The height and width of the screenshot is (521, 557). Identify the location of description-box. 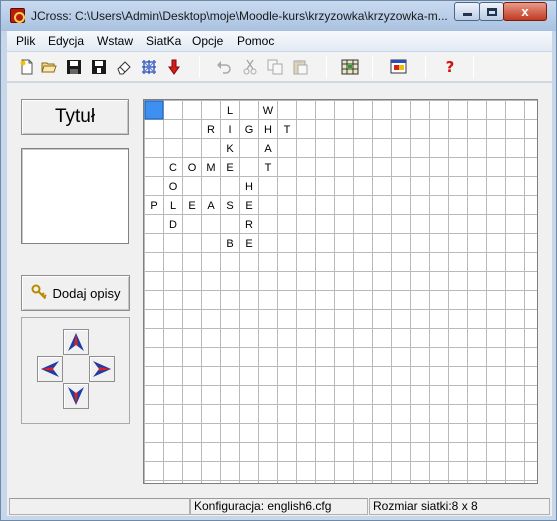
(75, 196).